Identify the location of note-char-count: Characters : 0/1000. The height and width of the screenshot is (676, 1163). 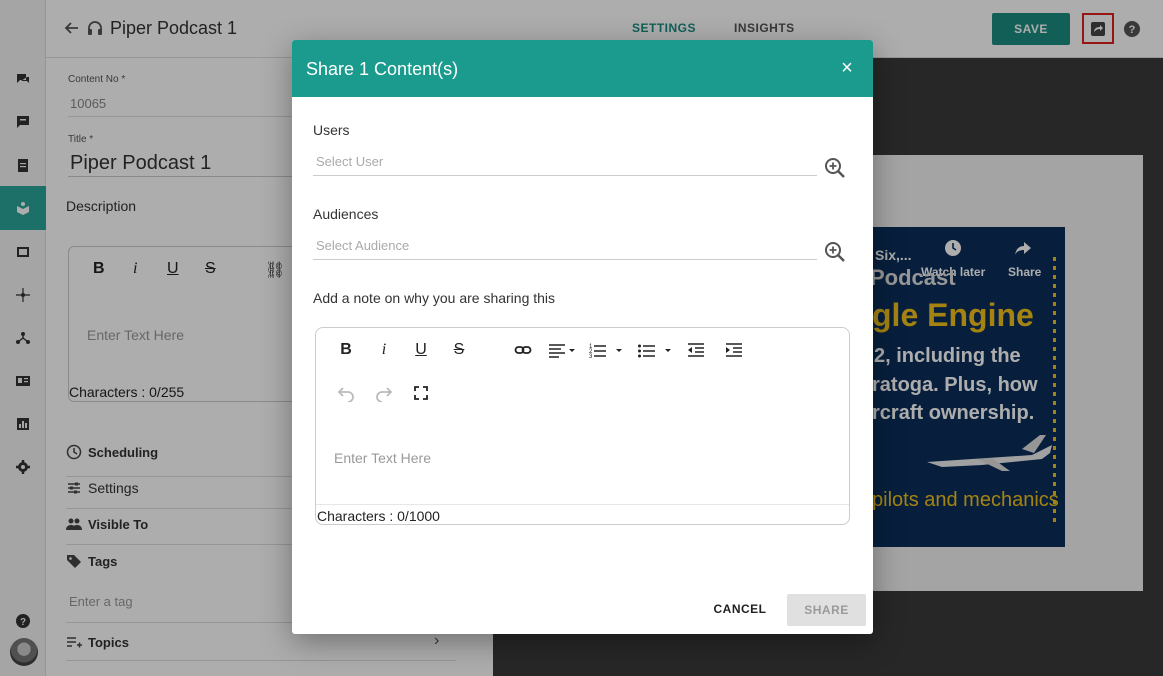
(378, 516).